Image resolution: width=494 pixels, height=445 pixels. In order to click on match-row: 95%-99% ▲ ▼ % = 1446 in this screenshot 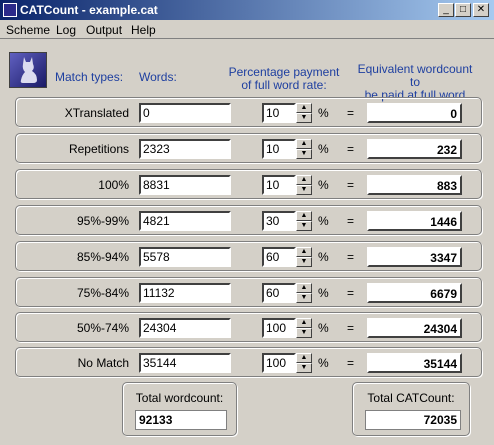, I will do `click(248, 220)`.